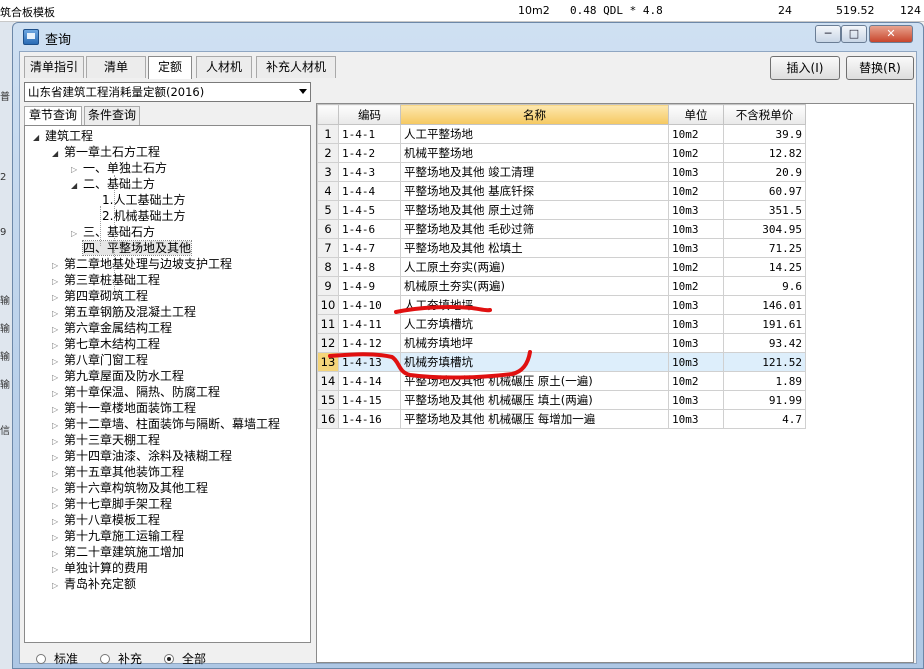 The width and height of the screenshot is (924, 669). Describe the element at coordinates (561, 419) in the screenshot. I see `table-row: 16 1-4-16 平整场地及其他 机械碾压 每增加一遍 10m3 4.7` at that location.